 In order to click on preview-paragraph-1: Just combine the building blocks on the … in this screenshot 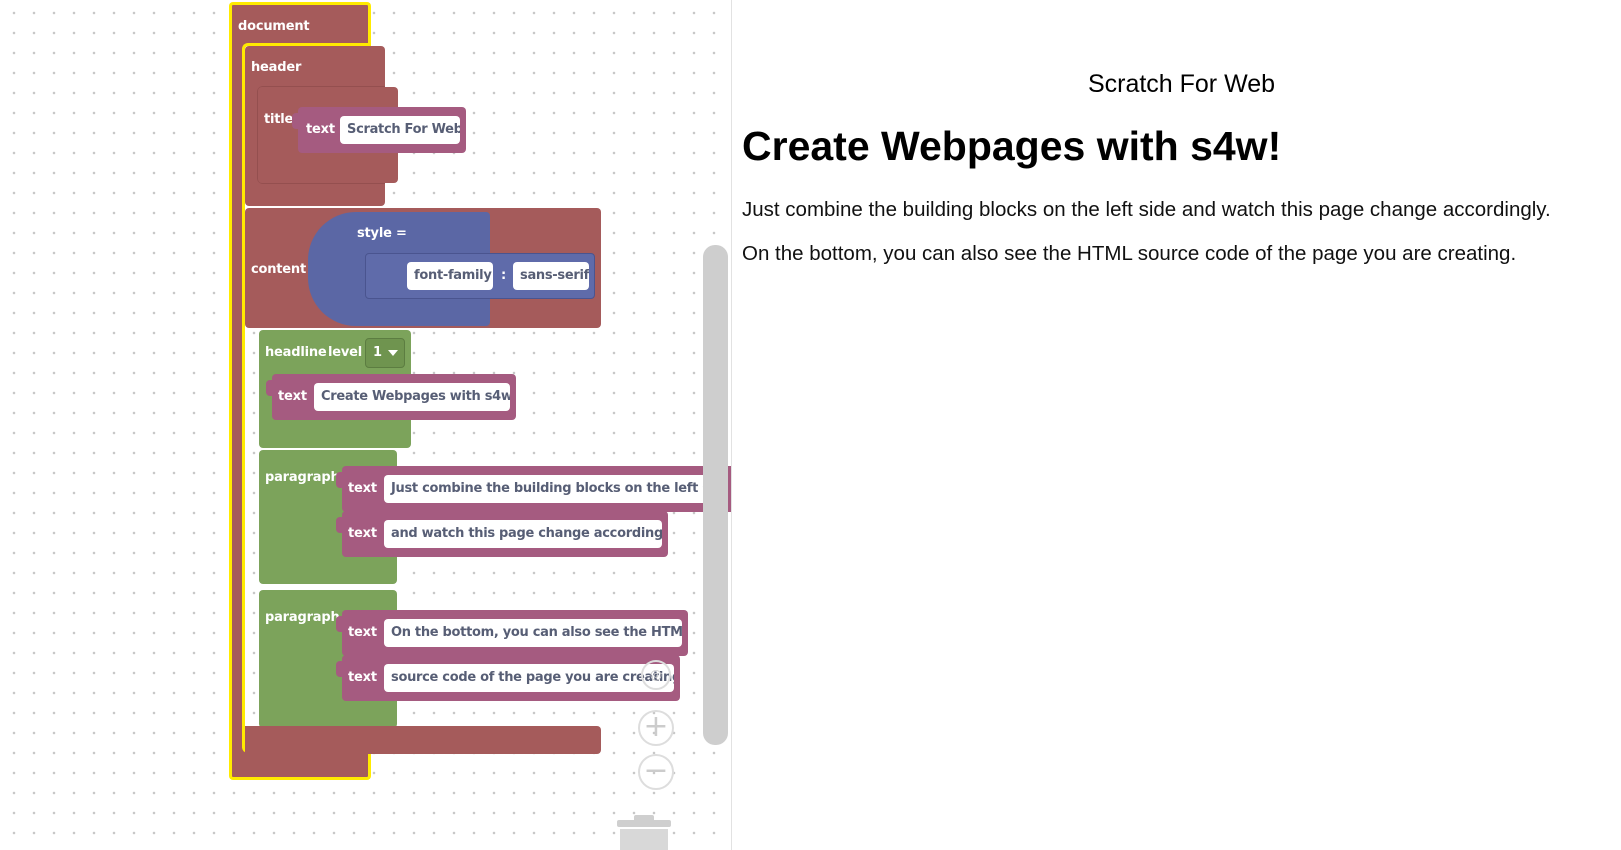, I will do `click(1146, 209)`.